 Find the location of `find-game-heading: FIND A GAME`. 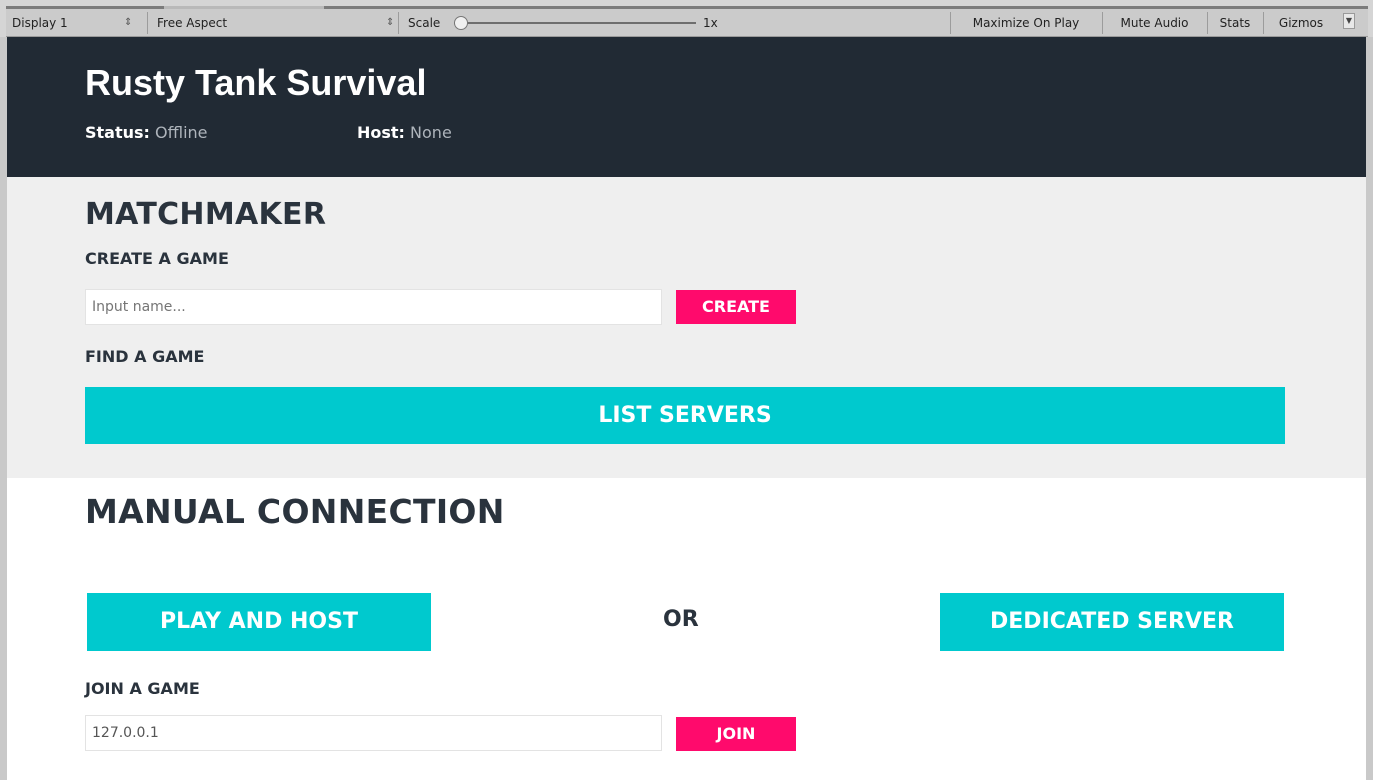

find-game-heading: FIND A GAME is located at coordinates (145, 356).